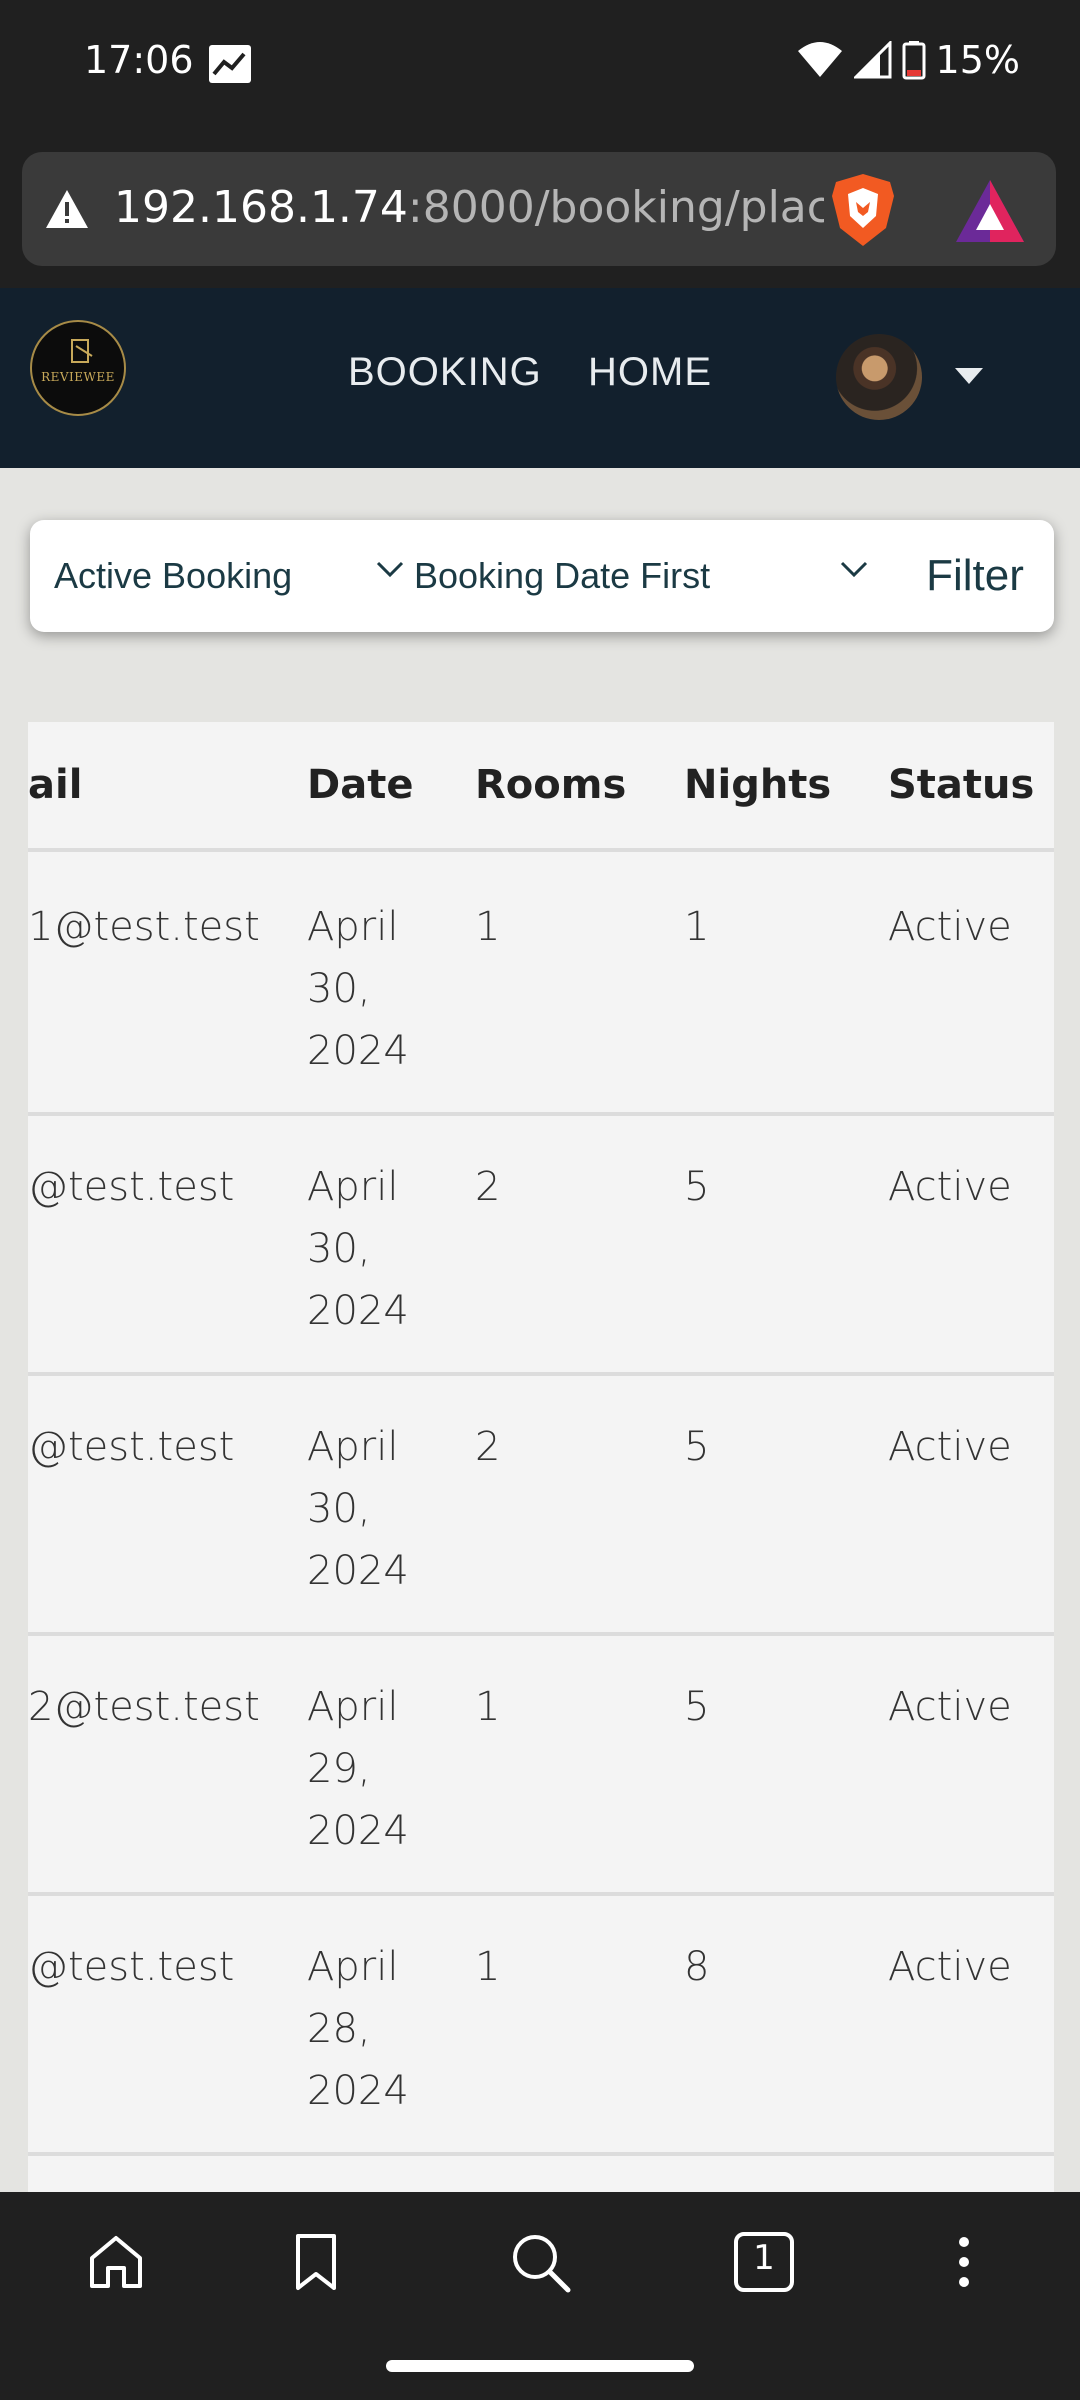 This screenshot has height=2400, width=1080. I want to click on url-host: 192.168.1.74, so click(261, 207).